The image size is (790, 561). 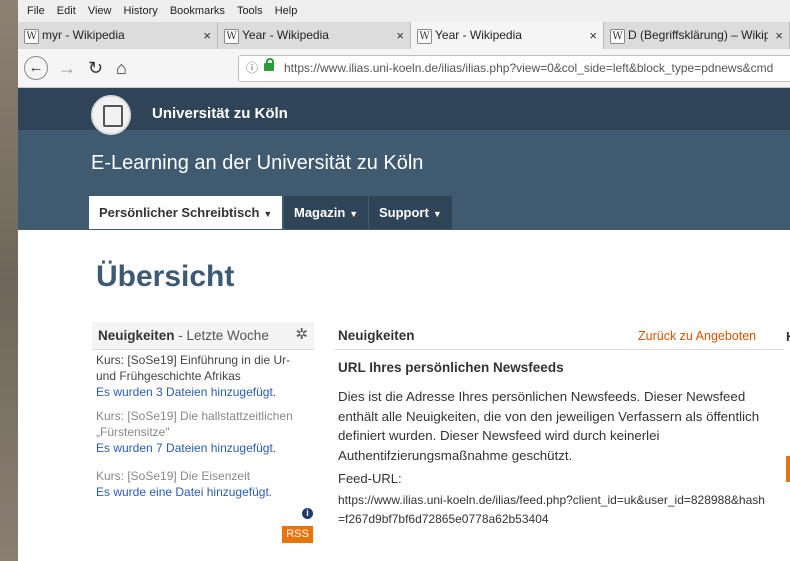 I want to click on feed-url-label: Feed-URL:, so click(x=370, y=478).